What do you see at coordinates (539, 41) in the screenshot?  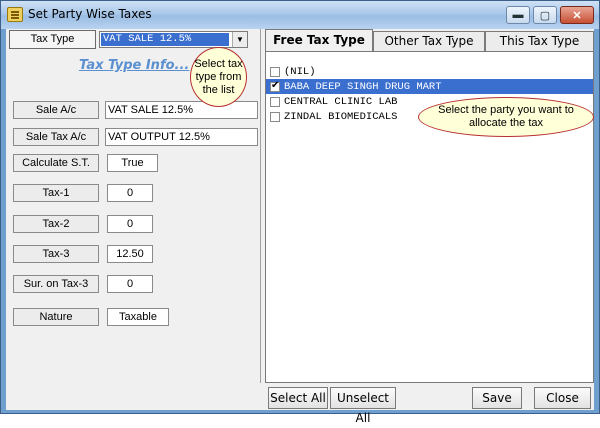 I see `tab-this-tax-type: This Tax Type` at bounding box center [539, 41].